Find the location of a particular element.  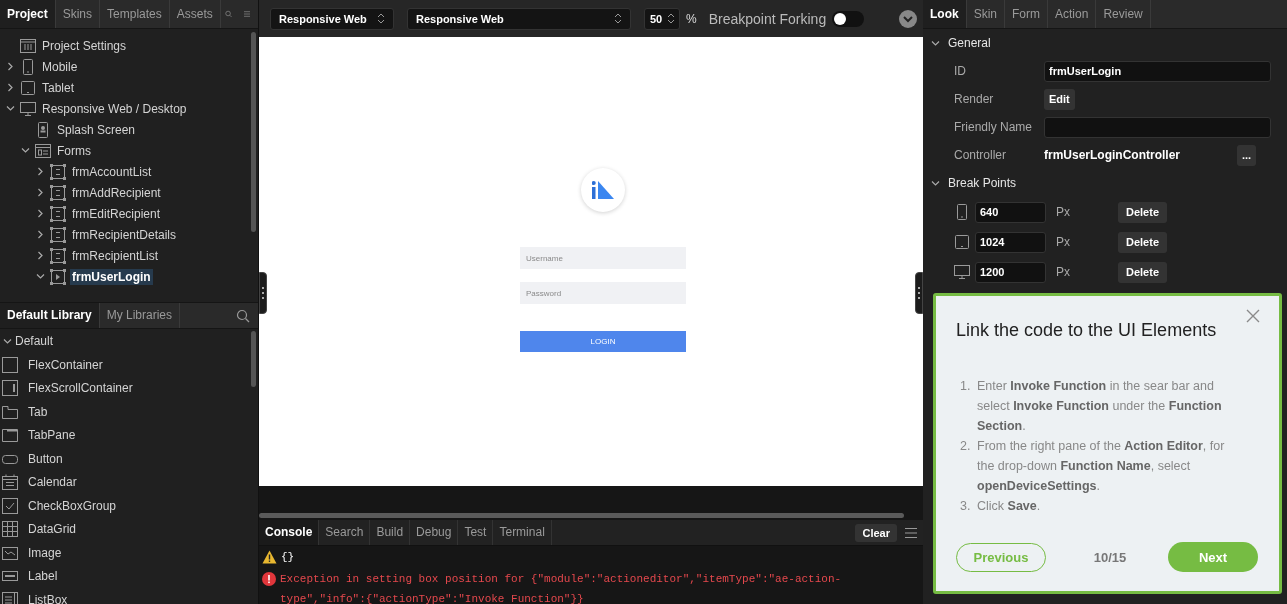

tree-item: Project Settings is located at coordinates (84, 45).